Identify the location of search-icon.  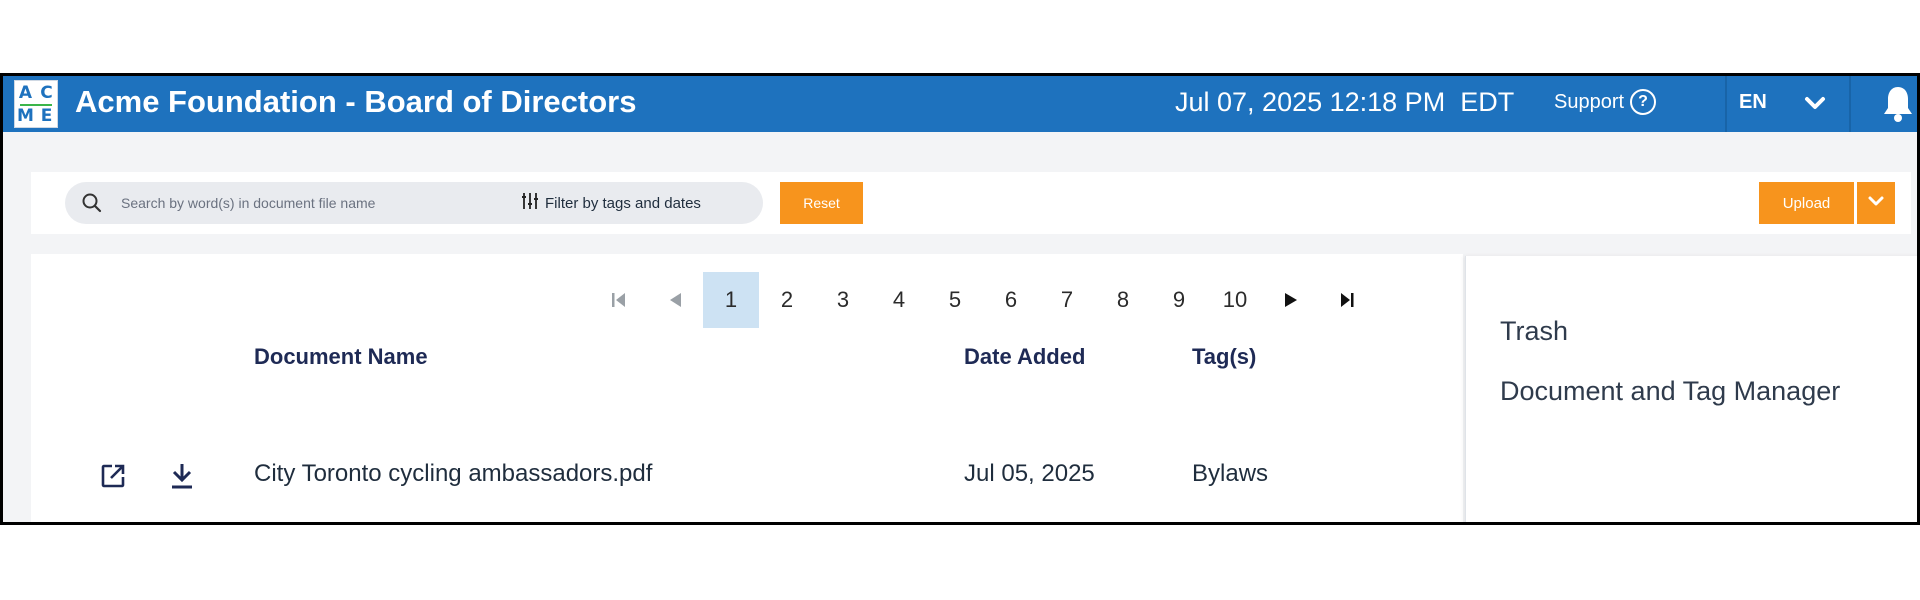
(92, 205).